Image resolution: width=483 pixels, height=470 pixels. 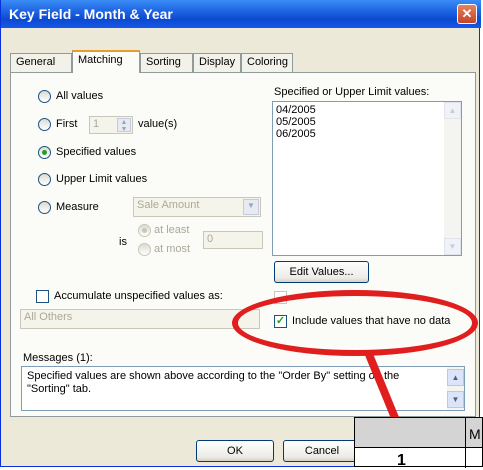 I want to click on first-label: First, so click(x=67, y=124).